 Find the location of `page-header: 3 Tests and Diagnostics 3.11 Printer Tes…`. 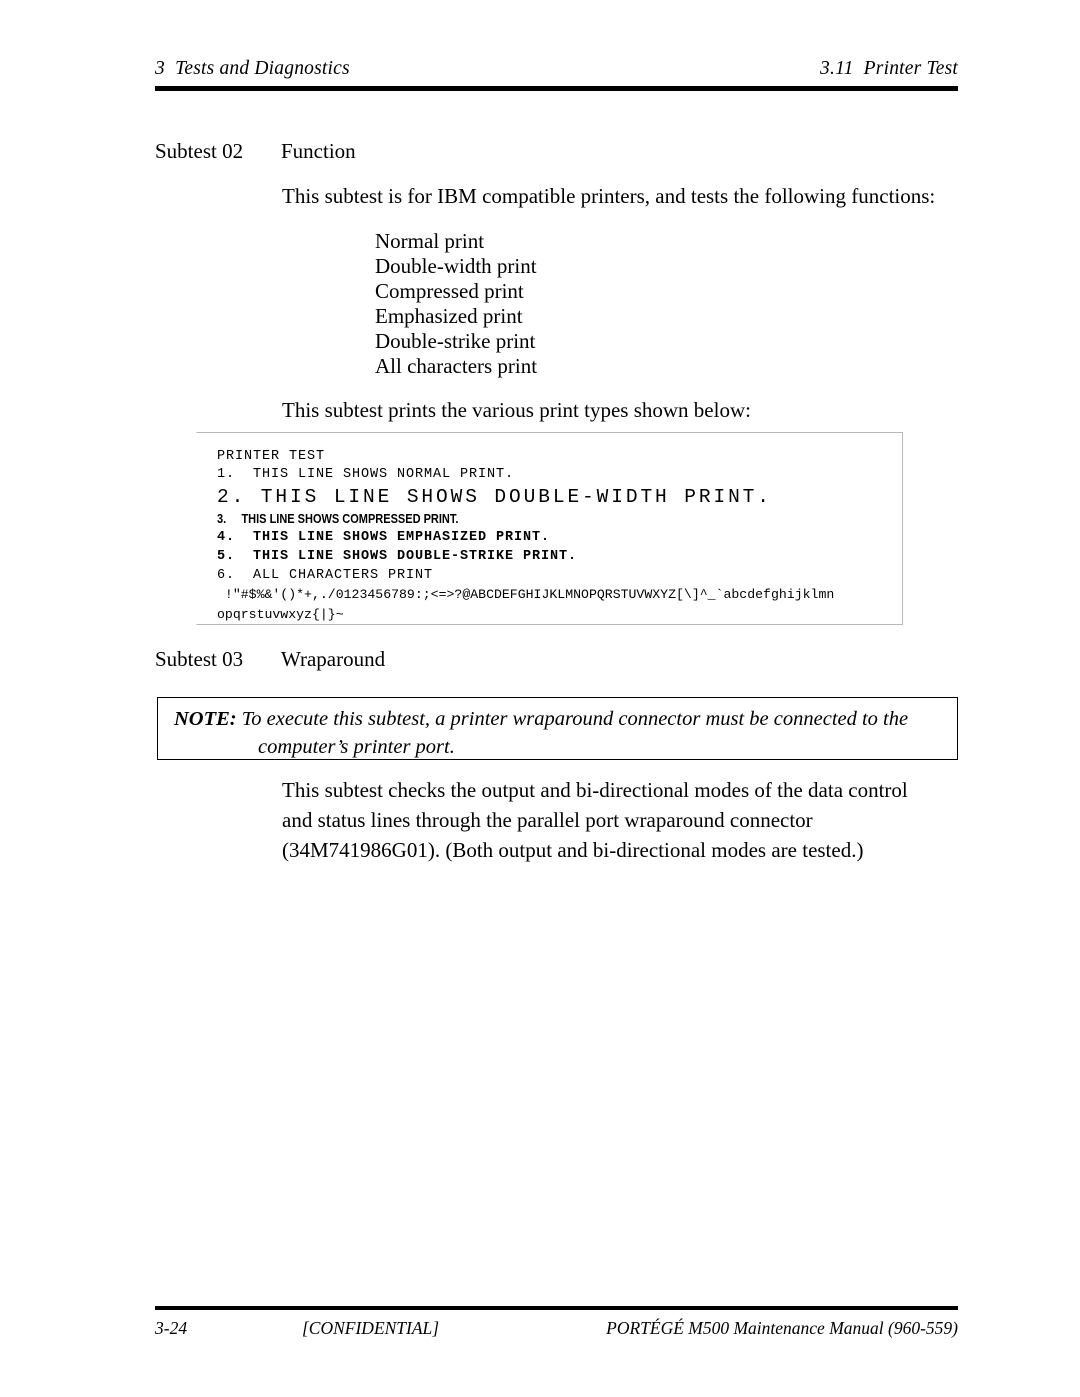

page-header: 3 Tests and Diagnostics 3.11 Printer Tes… is located at coordinates (556, 69).